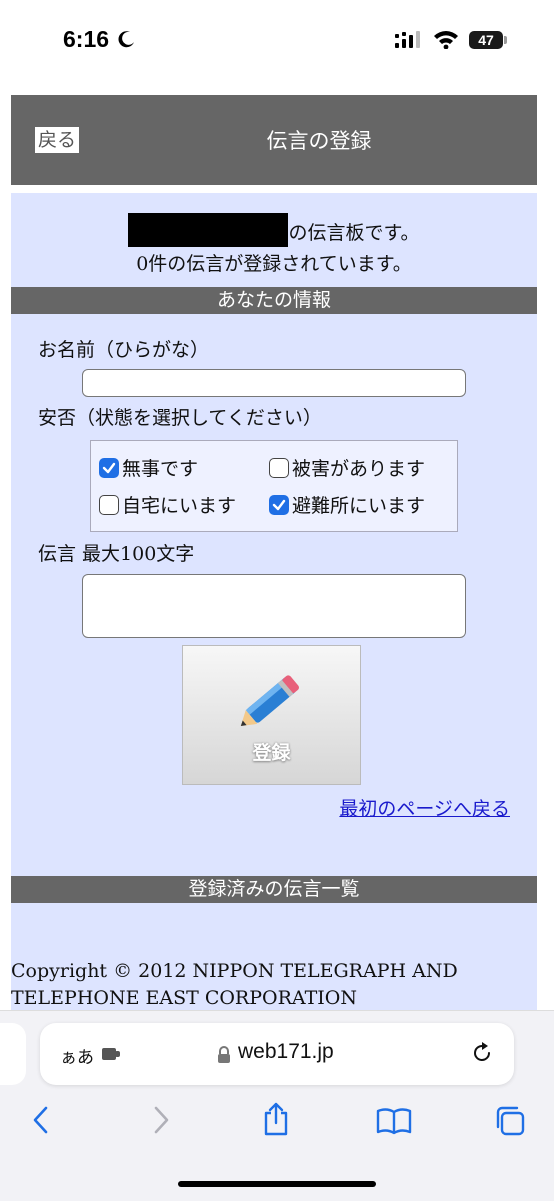 This screenshot has height=1201, width=554. Describe the element at coordinates (271, 753) in the screenshot. I see `register-label: 登録` at that location.